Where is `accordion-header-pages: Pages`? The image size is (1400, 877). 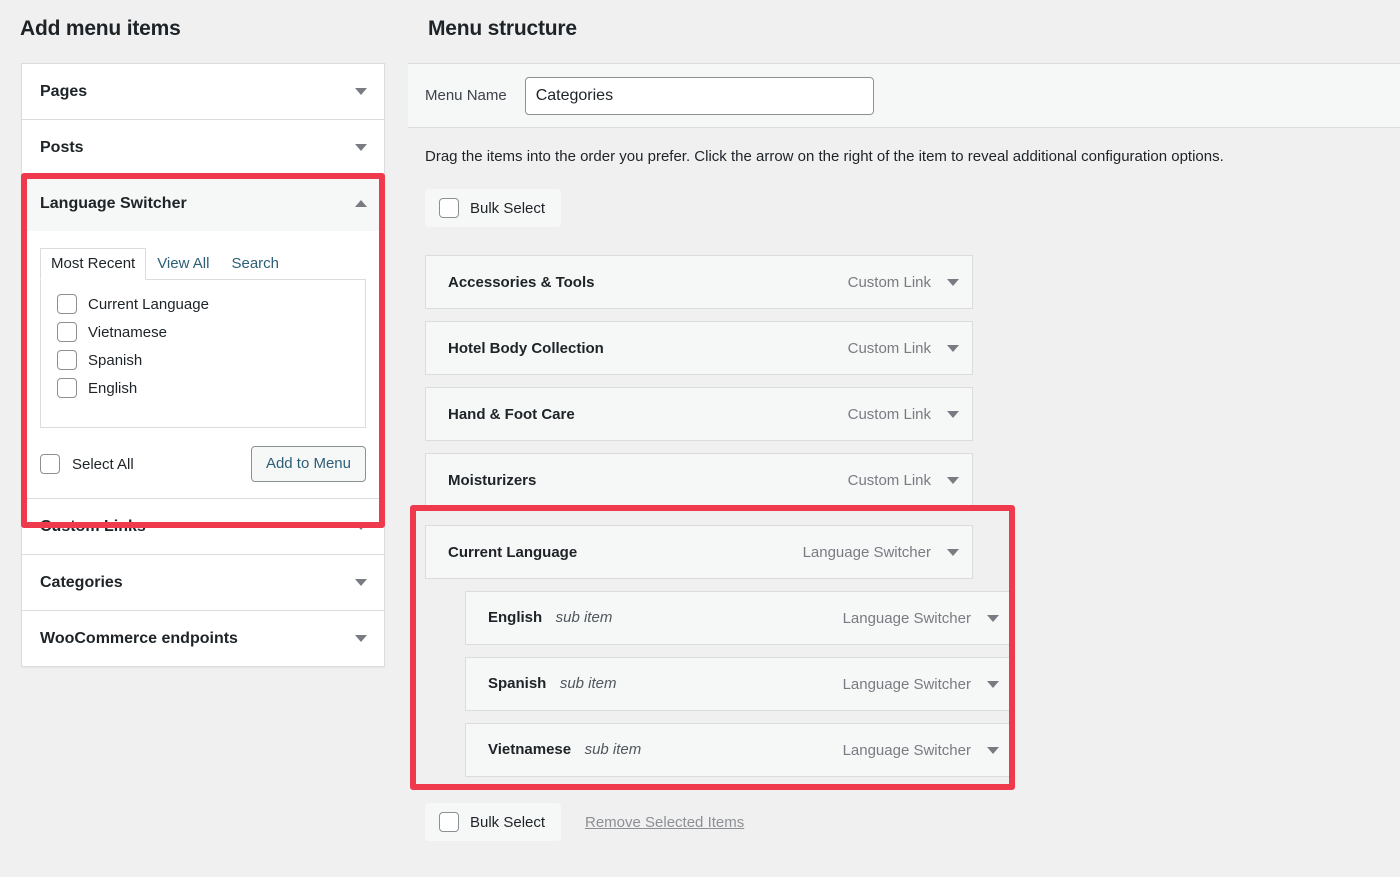
accordion-header-pages: Pages is located at coordinates (203, 91).